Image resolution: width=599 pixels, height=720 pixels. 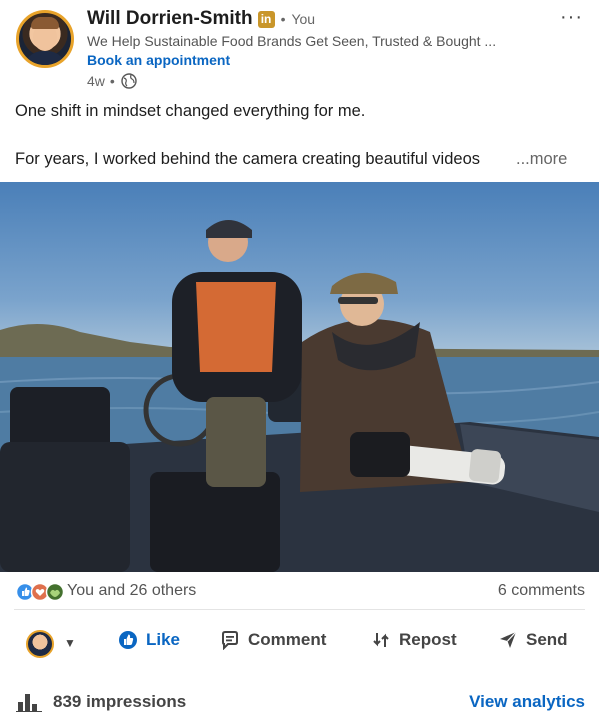 I want to click on support-reaction-icon, so click(x=55, y=592).